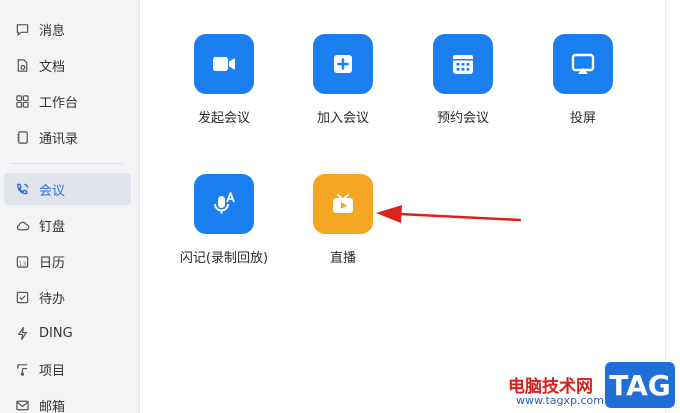 The height and width of the screenshot is (413, 680). Describe the element at coordinates (342, 258) in the screenshot. I see `tile-label: 直播` at that location.